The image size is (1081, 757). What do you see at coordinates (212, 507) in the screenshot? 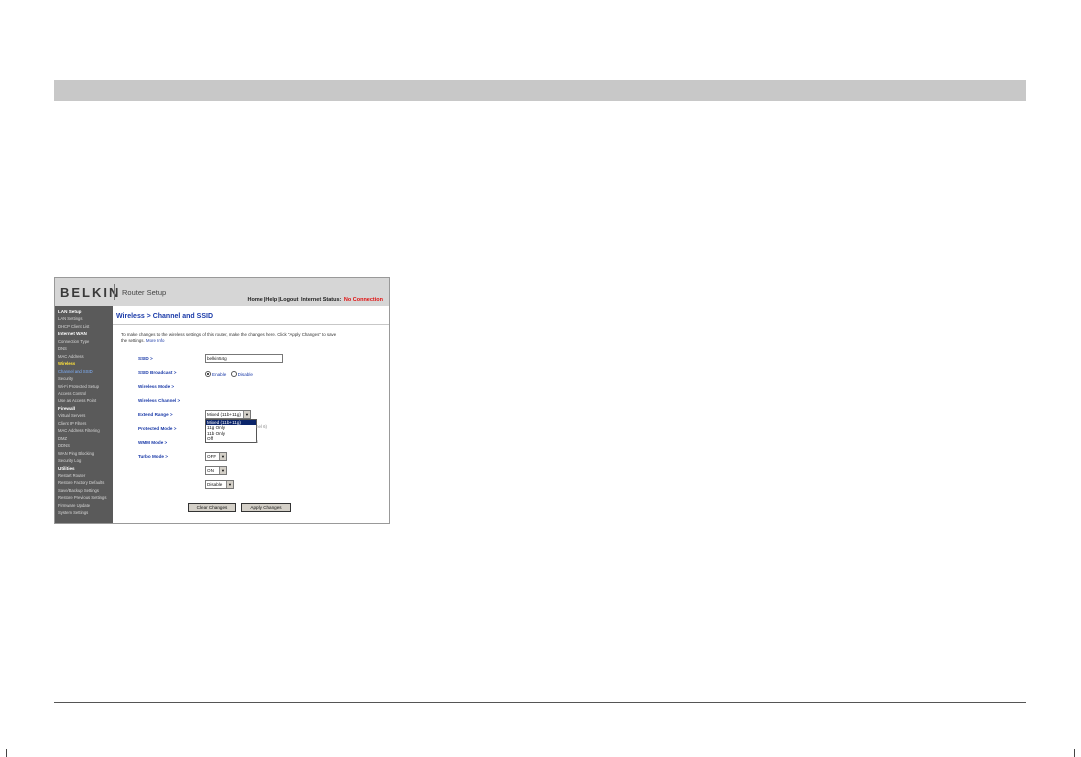
I see `clear-changes-button: Clear Changes` at bounding box center [212, 507].